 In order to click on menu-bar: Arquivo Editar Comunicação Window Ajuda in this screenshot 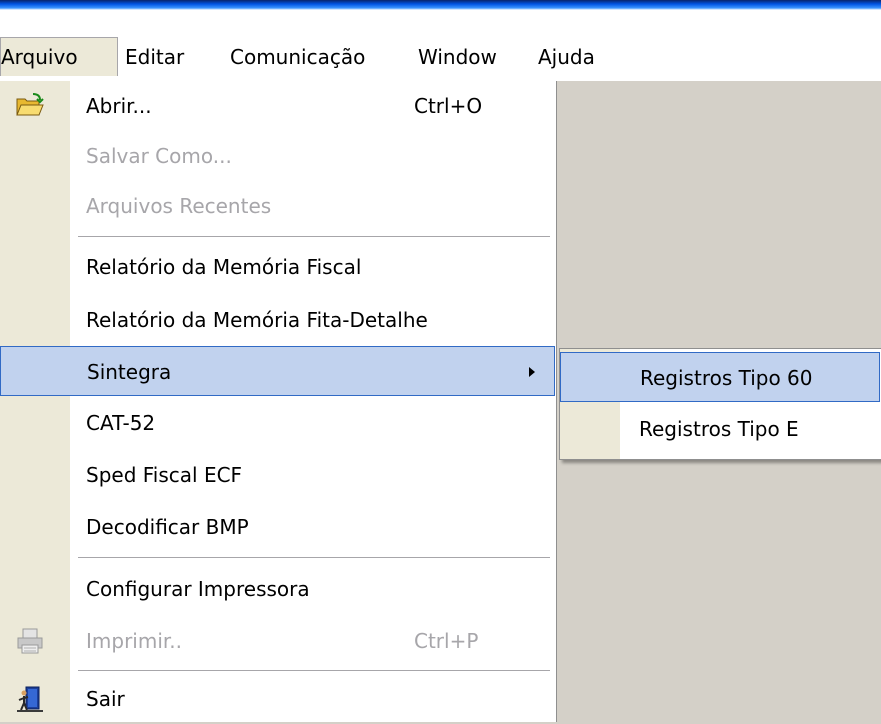, I will do `click(440, 45)`.